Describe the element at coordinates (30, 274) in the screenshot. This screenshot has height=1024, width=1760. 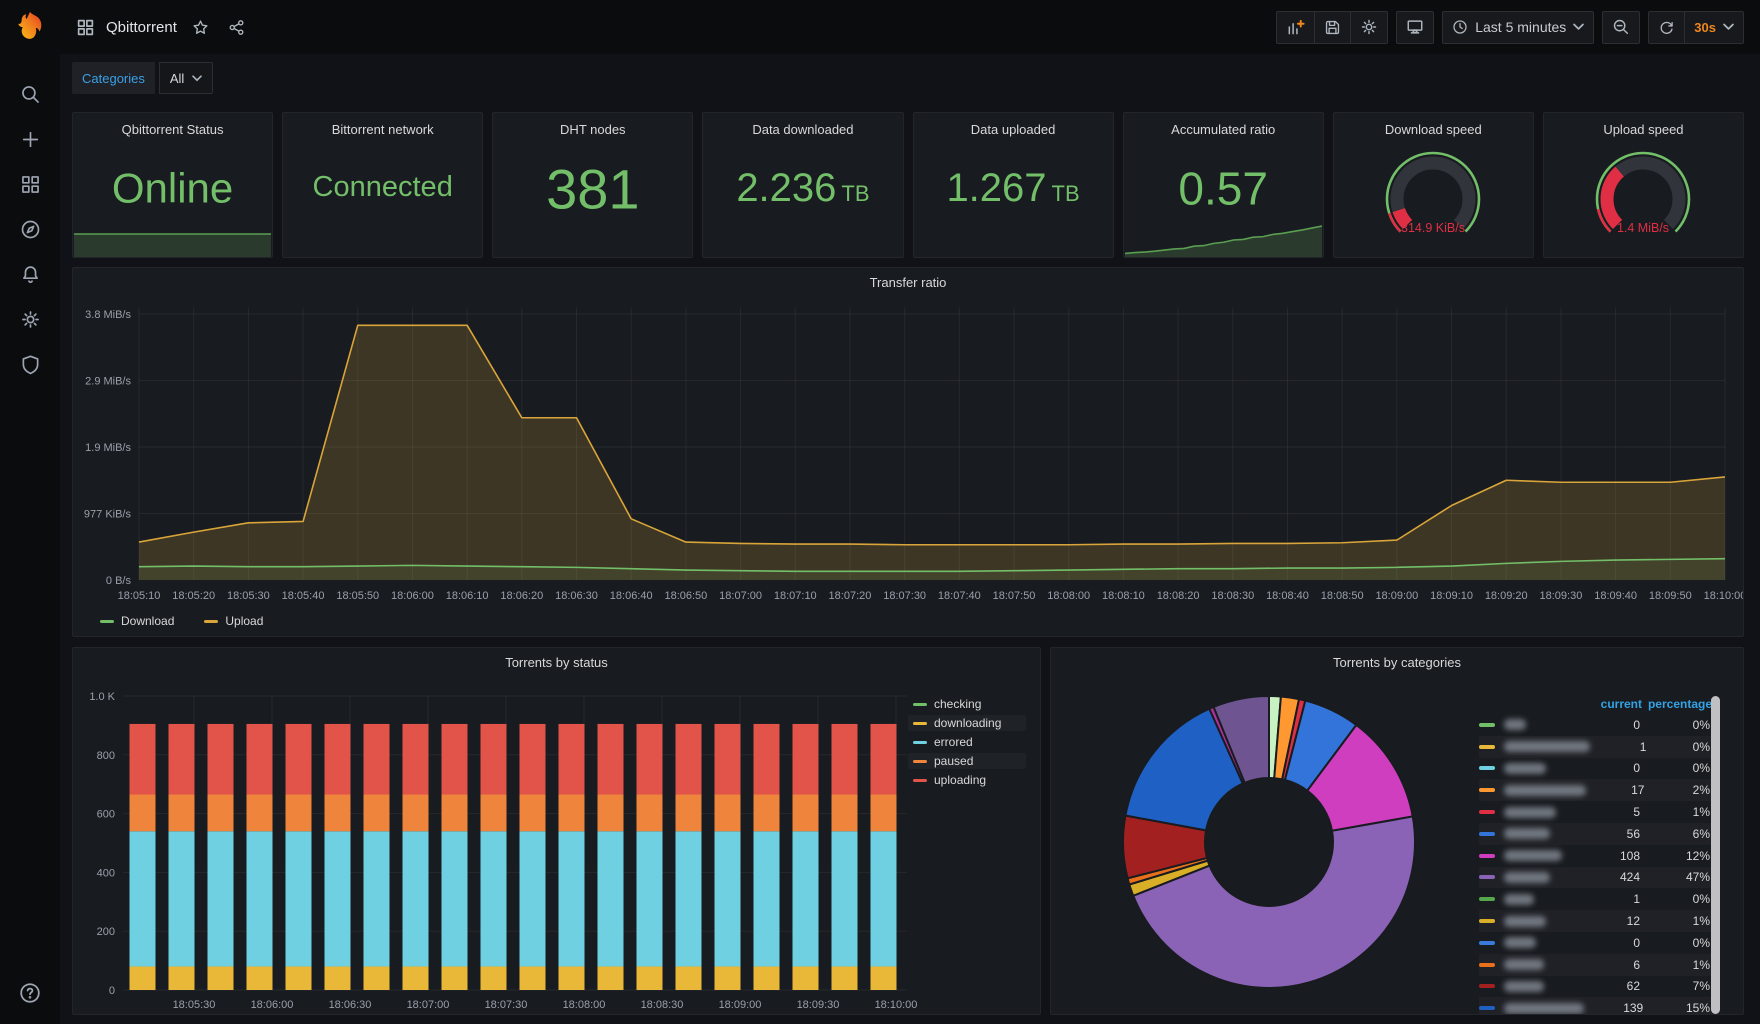
I see `alerting-icon` at that location.